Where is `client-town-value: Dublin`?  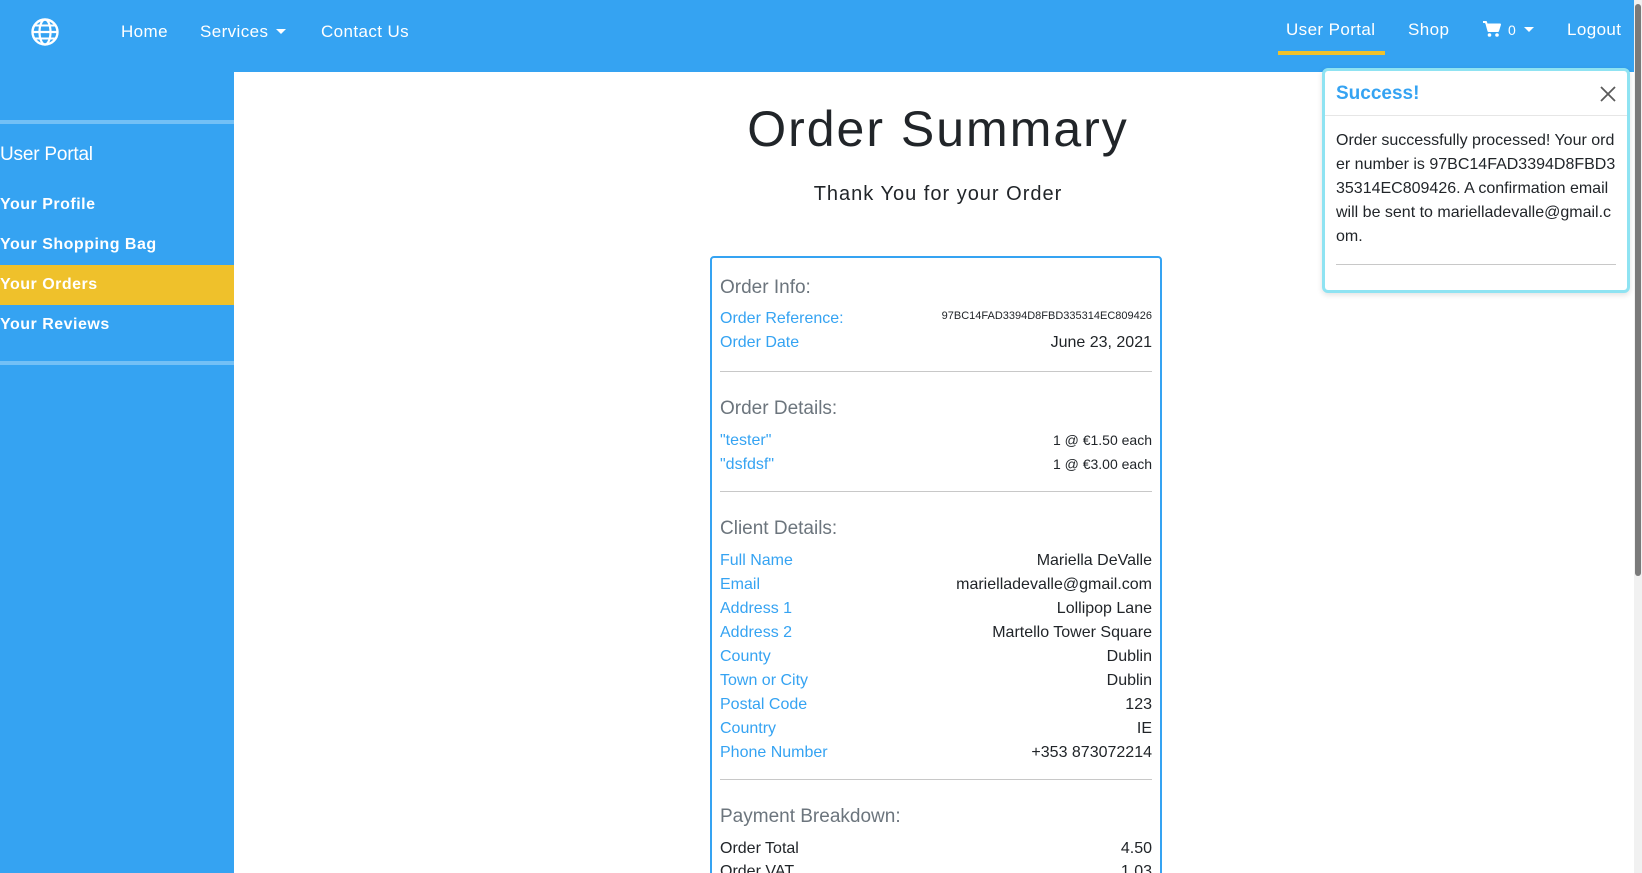
client-town-value: Dublin is located at coordinates (1129, 680).